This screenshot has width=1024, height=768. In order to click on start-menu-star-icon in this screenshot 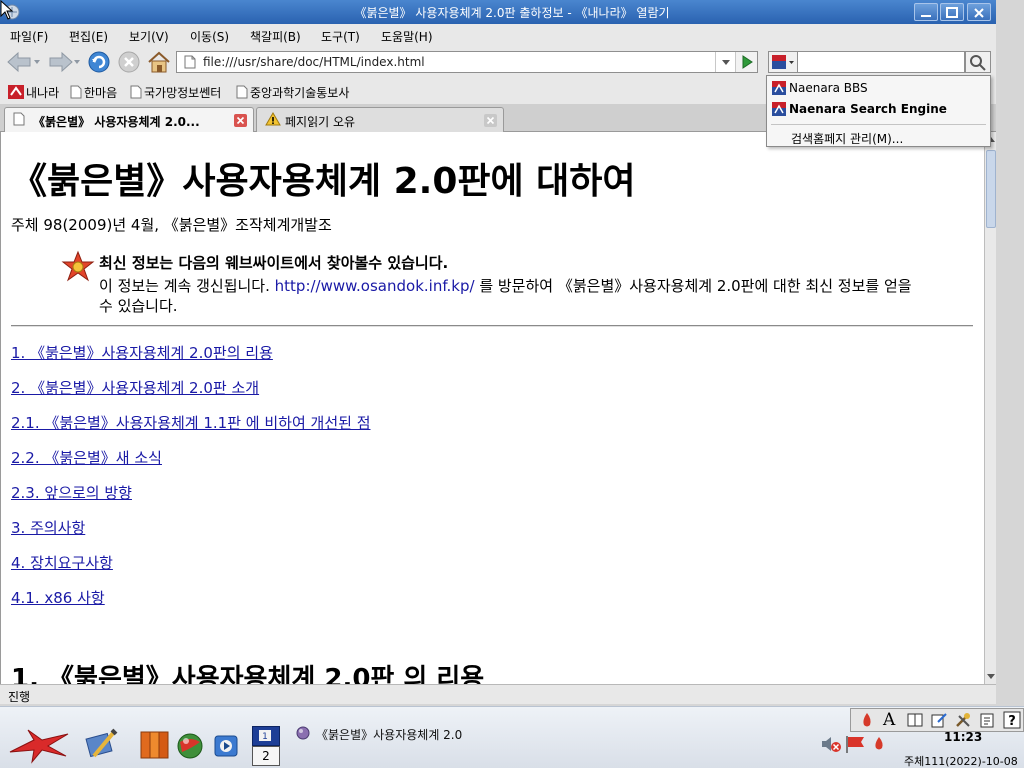, I will do `click(40, 746)`.